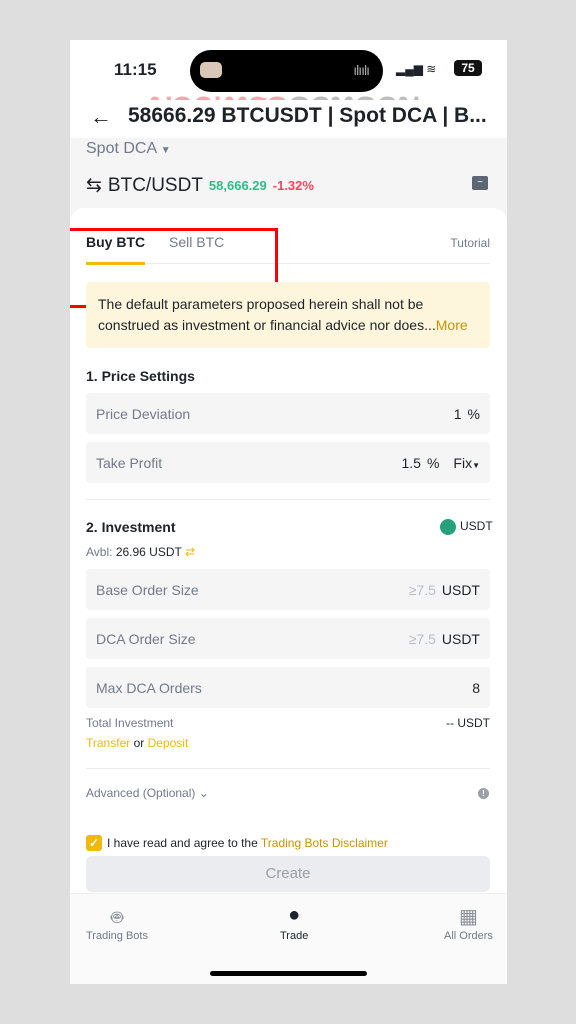 This screenshot has height=1024, width=576. What do you see at coordinates (288, 589) in the screenshot?
I see `base-order-size-input: Base Order Size ≥7.5 USDT` at bounding box center [288, 589].